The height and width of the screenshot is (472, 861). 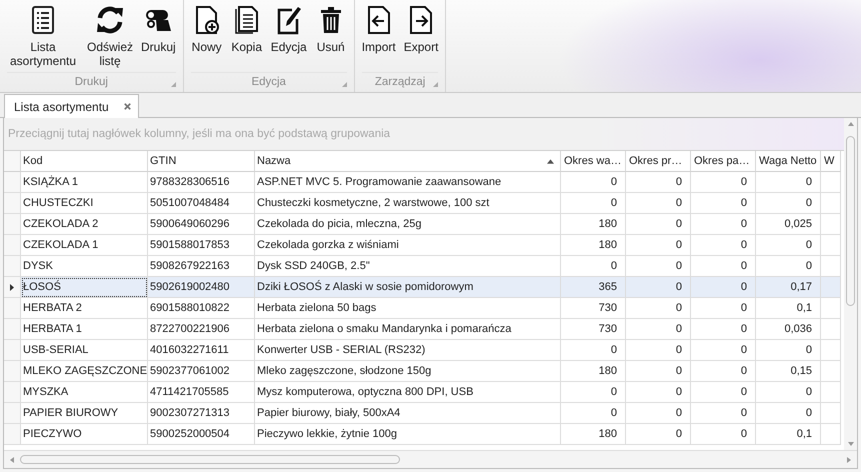 I want to click on ribbon-button: Odśwież listę, so click(x=110, y=36).